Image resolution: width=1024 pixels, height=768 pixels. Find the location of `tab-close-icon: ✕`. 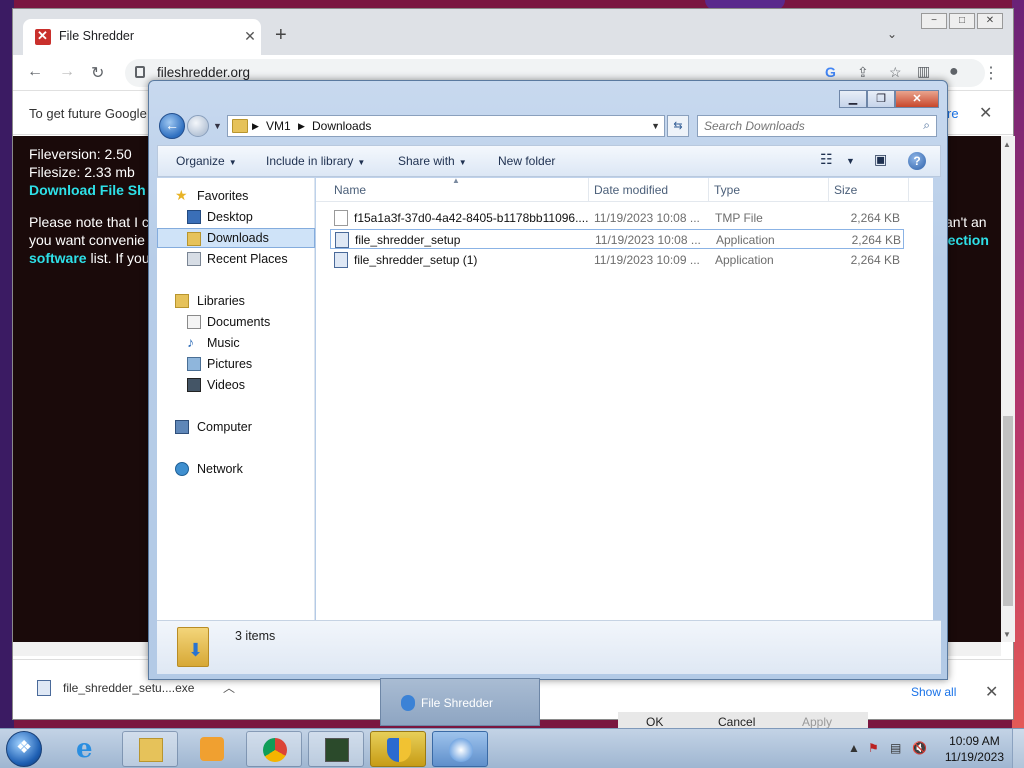

tab-close-icon: ✕ is located at coordinates (250, 37).